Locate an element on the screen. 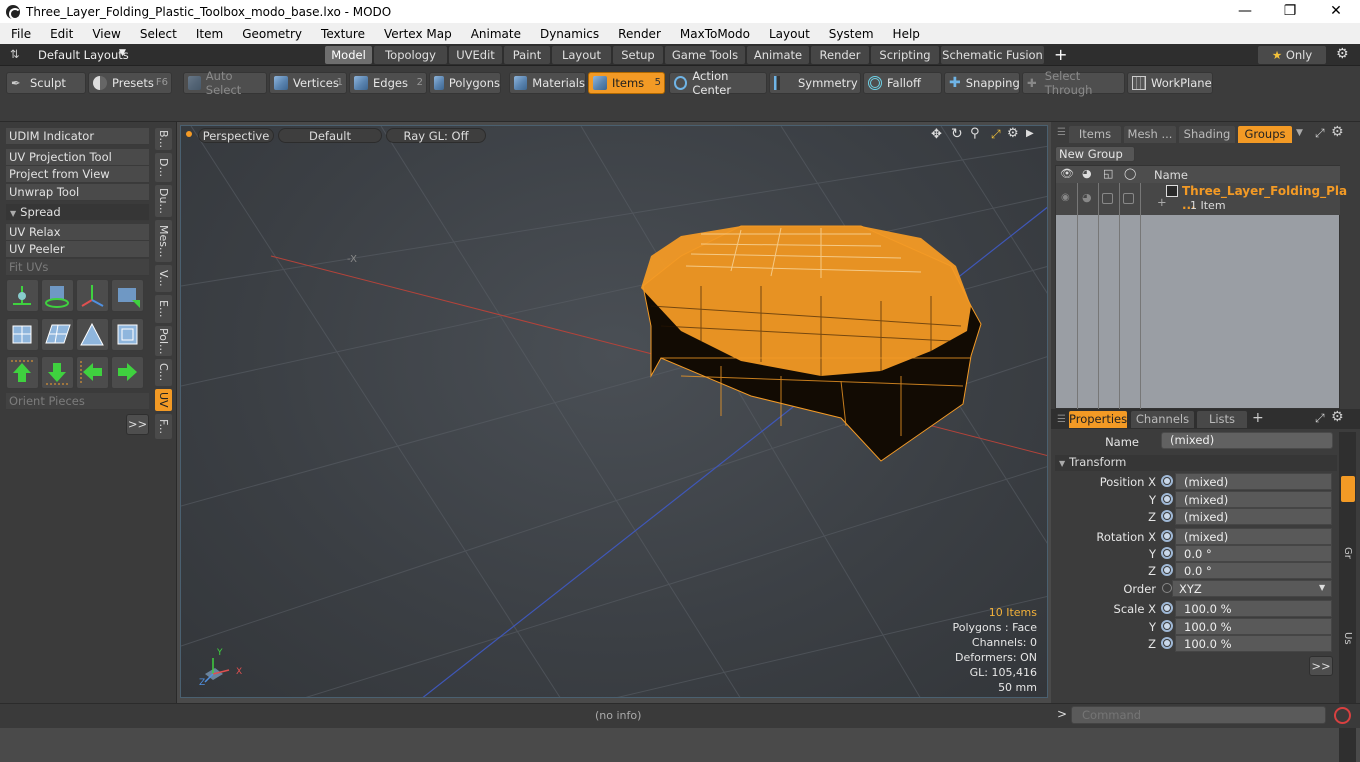 The image size is (1360, 762). spread-section: ▼ Spread is located at coordinates (77, 212).